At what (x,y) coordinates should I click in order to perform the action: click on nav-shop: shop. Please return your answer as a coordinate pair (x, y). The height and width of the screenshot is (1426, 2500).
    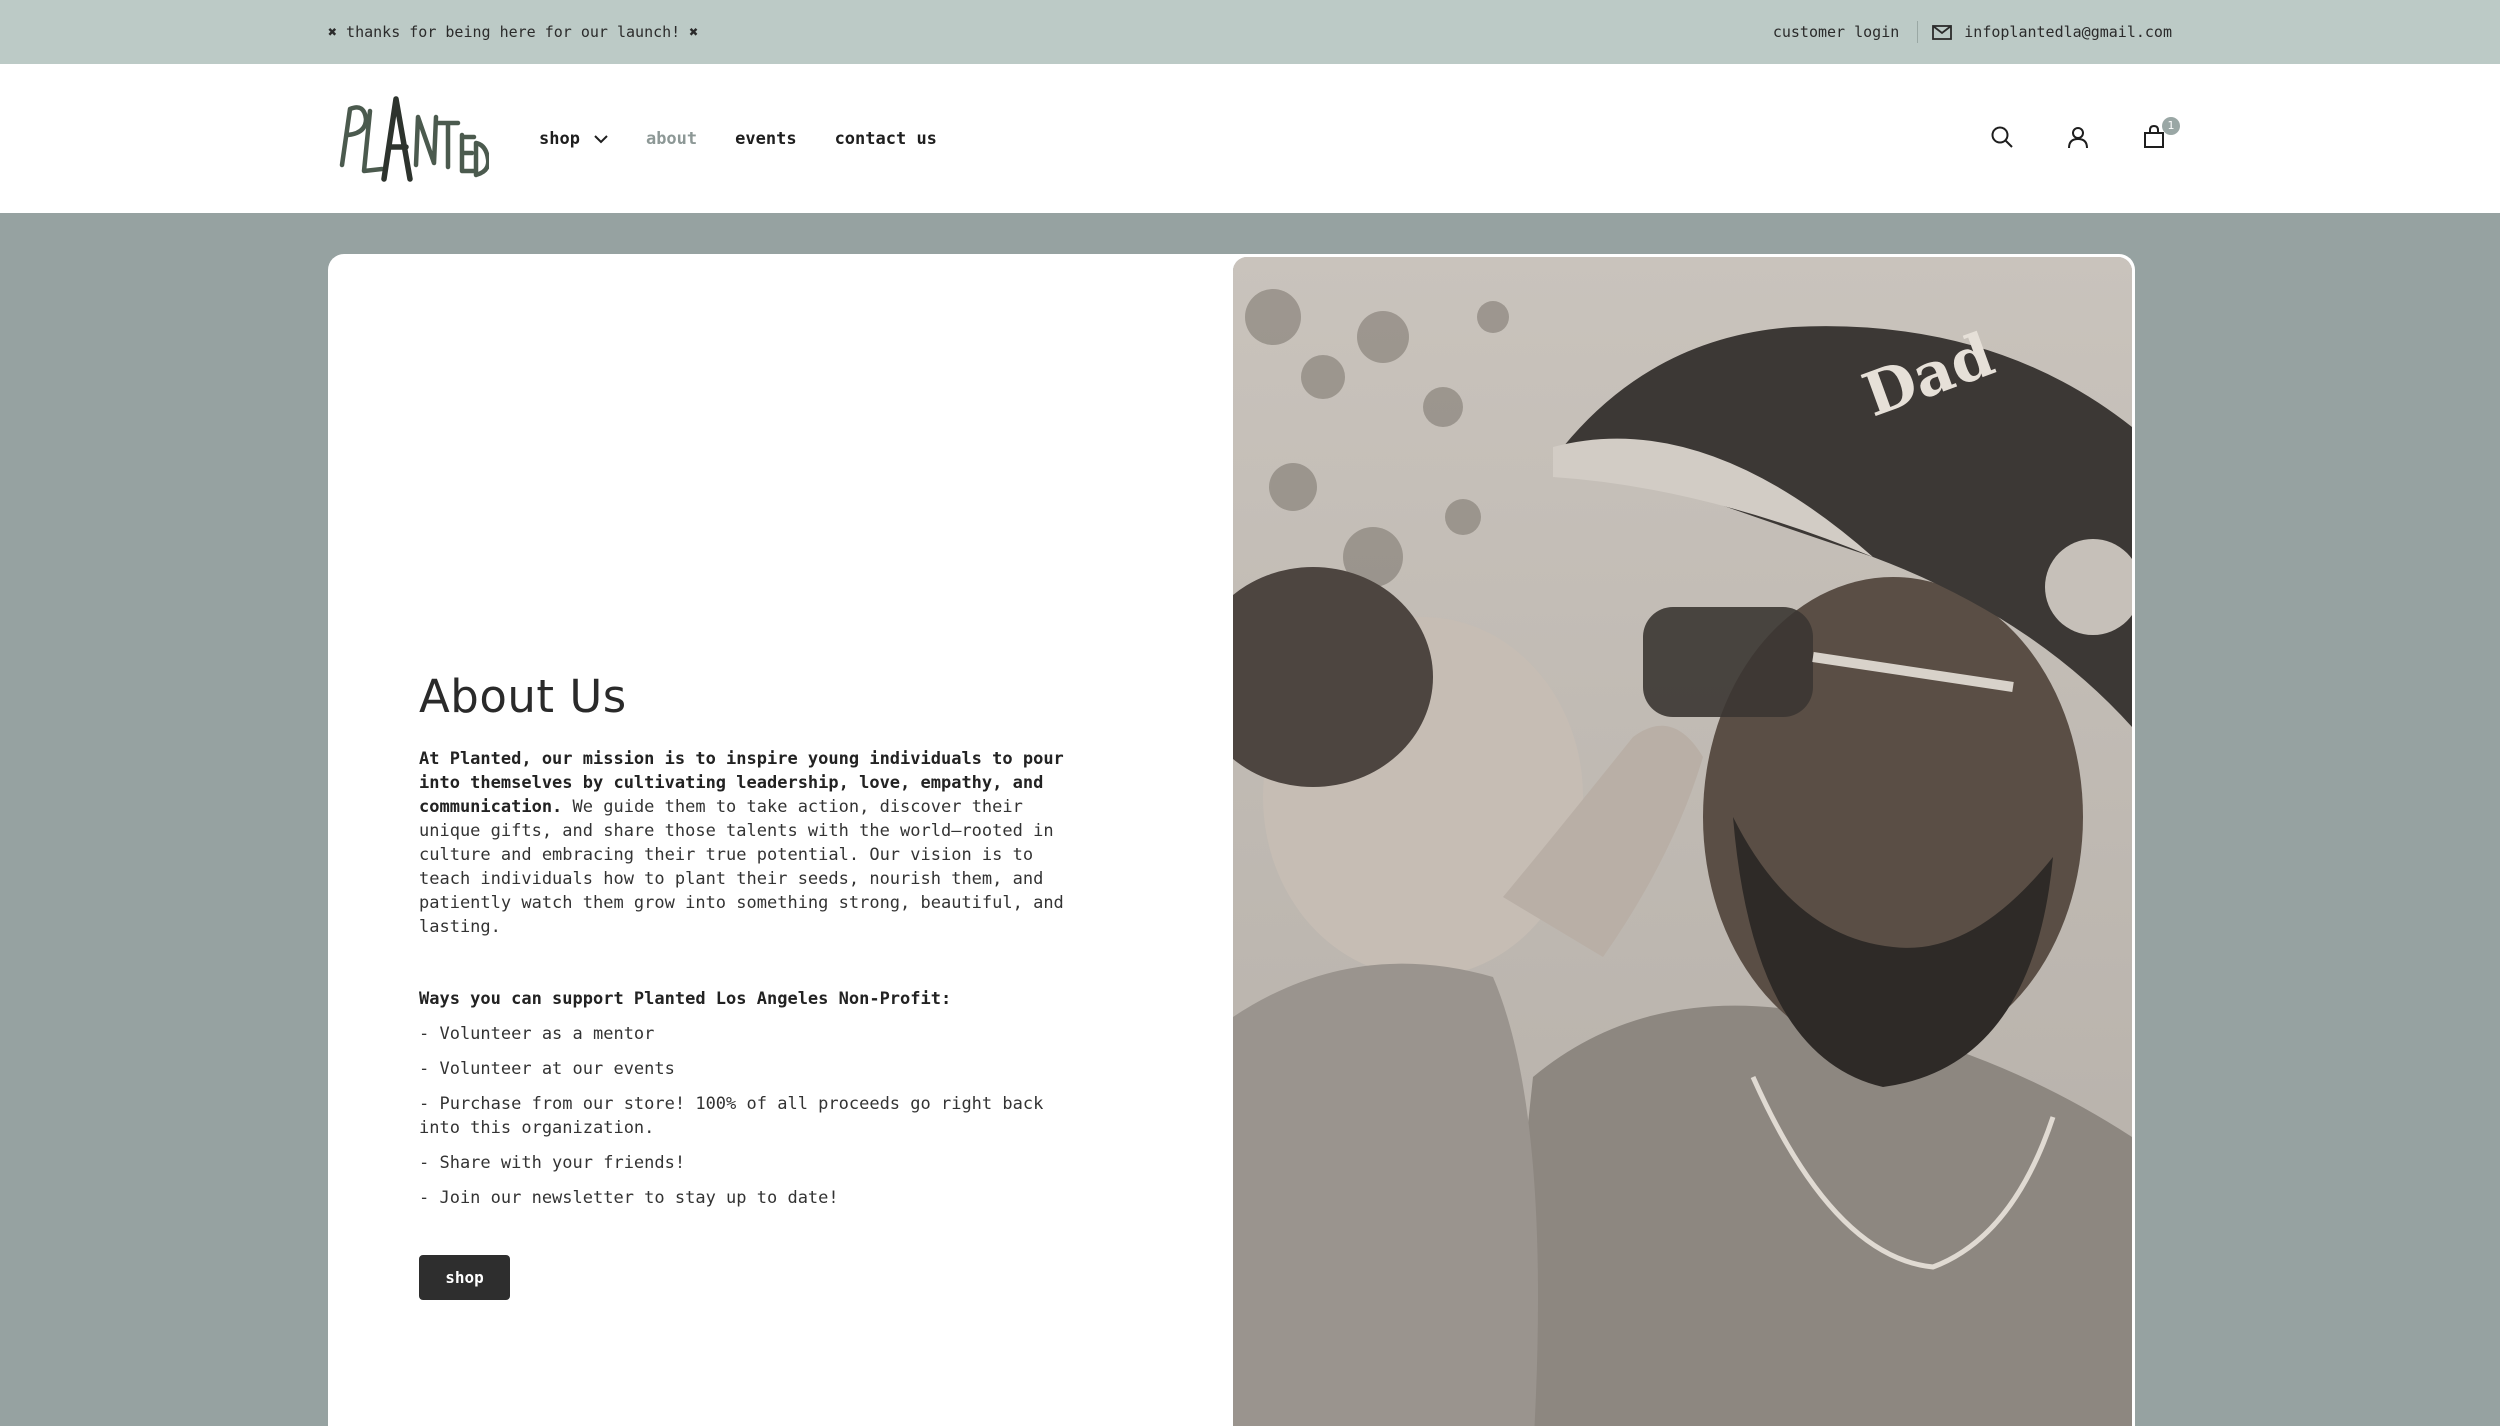
    Looking at the image, I should click on (573, 139).